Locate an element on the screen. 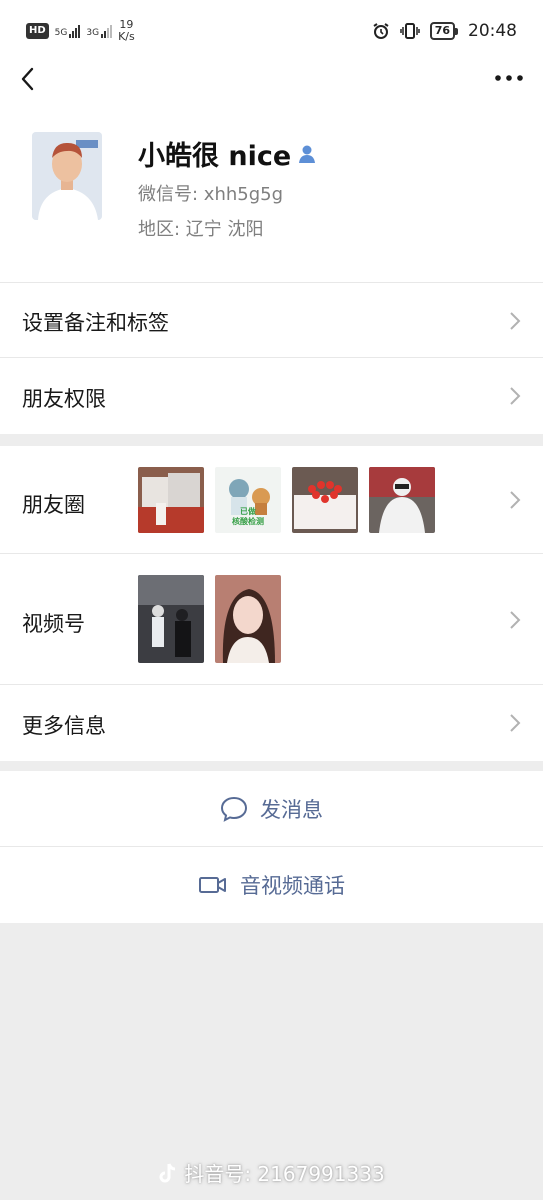 Image resolution: width=543 pixels, height=1200 pixels. video-call-label: 音视频通话 is located at coordinates (292, 886).